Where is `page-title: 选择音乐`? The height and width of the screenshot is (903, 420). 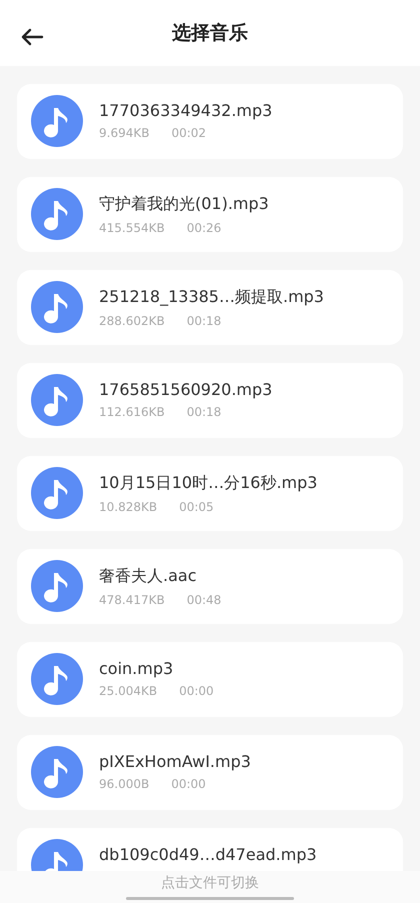
page-title: 选择音乐 is located at coordinates (210, 33).